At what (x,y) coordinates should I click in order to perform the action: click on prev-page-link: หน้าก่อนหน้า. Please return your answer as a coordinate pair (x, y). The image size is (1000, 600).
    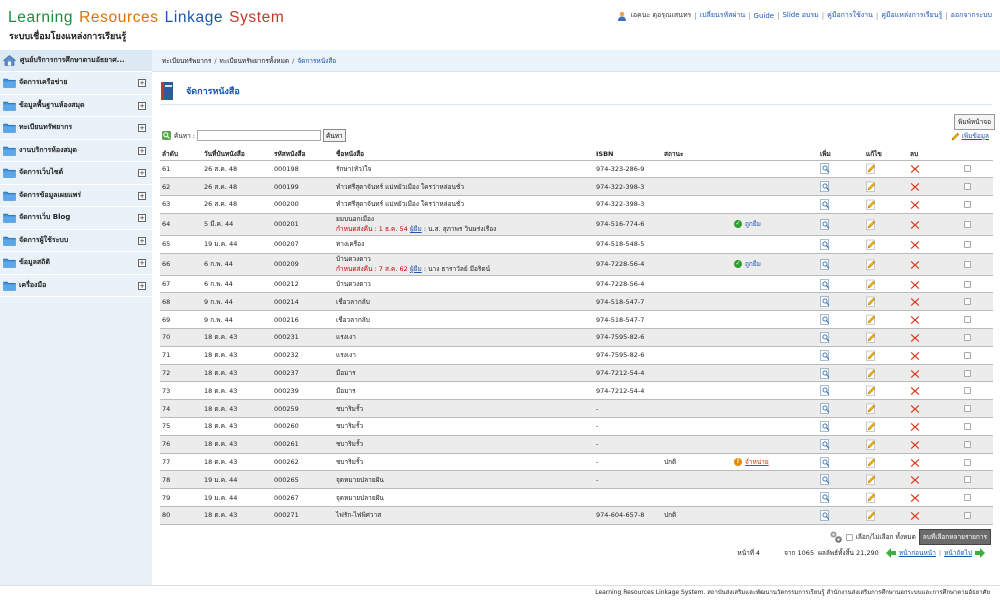
    Looking at the image, I should click on (917, 553).